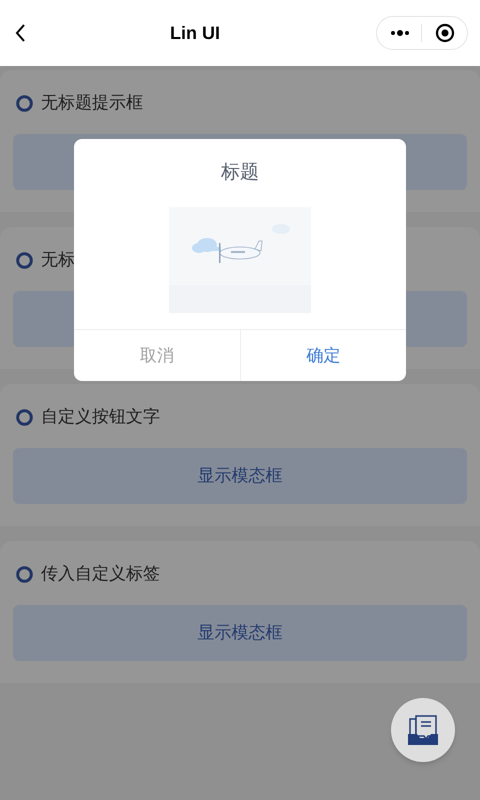 Image resolution: width=480 pixels, height=800 pixels. What do you see at coordinates (157, 355) in the screenshot?
I see `cancel-button: 取消` at bounding box center [157, 355].